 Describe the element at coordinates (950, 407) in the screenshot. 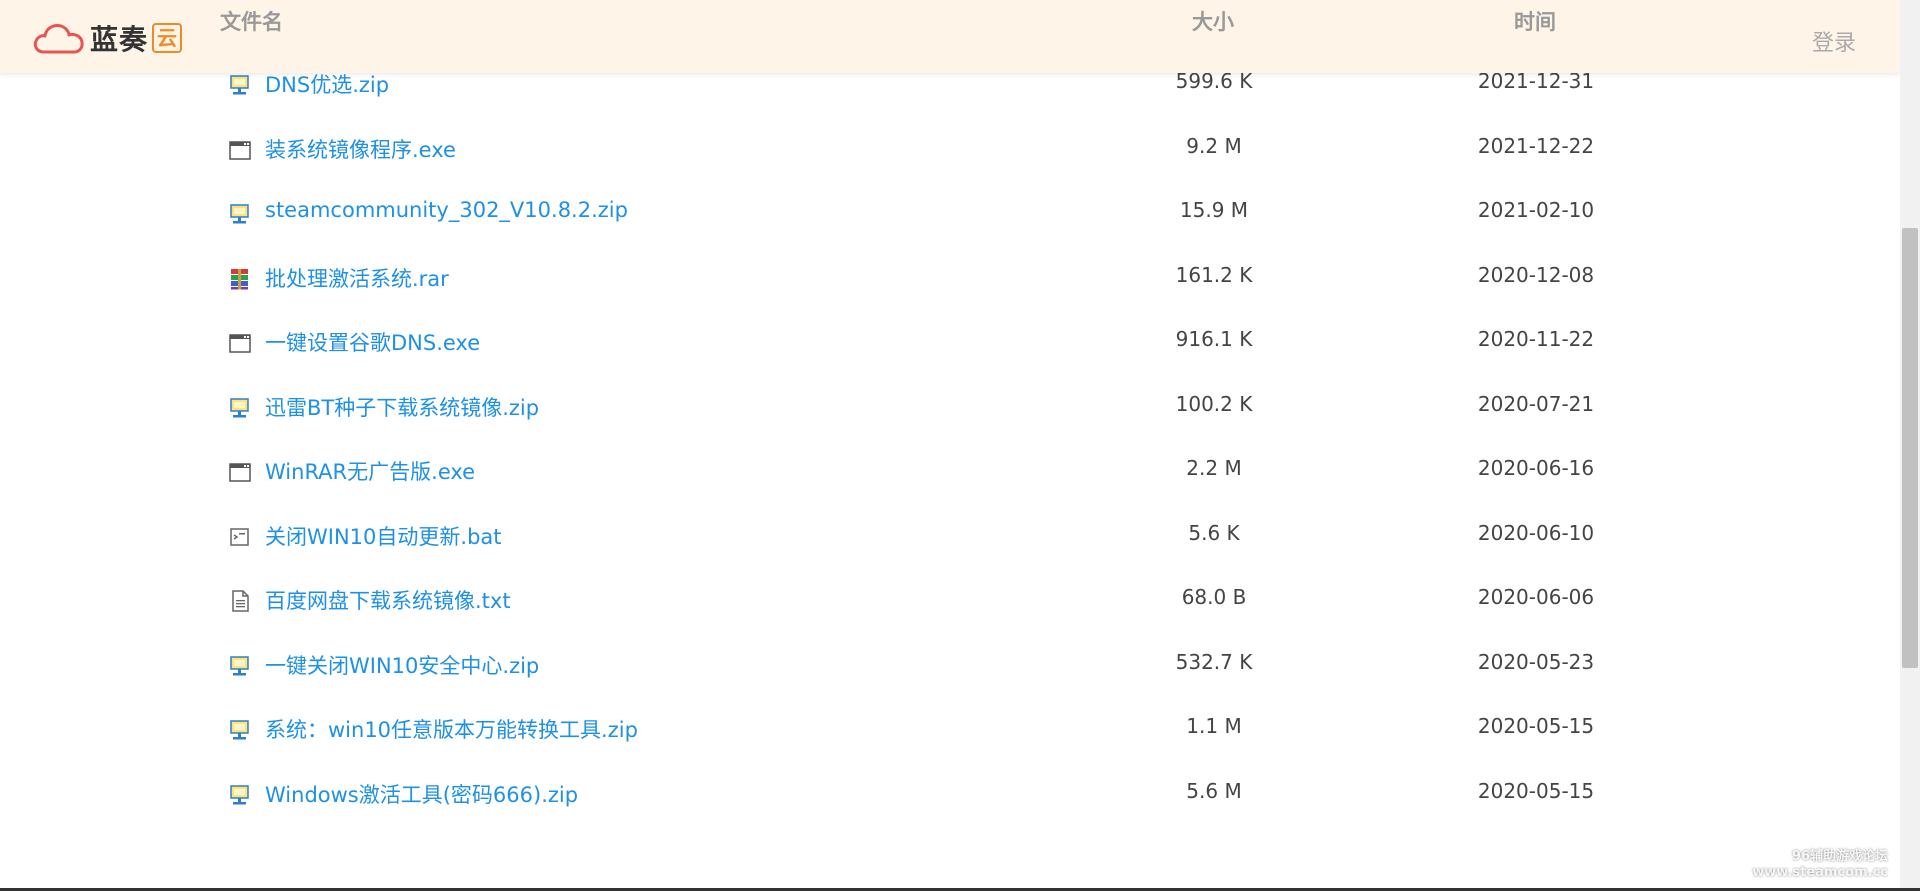

I see `file-row: 迅雷BT种子下载系统镜像.zip 100.2 K 2020-07-21` at that location.